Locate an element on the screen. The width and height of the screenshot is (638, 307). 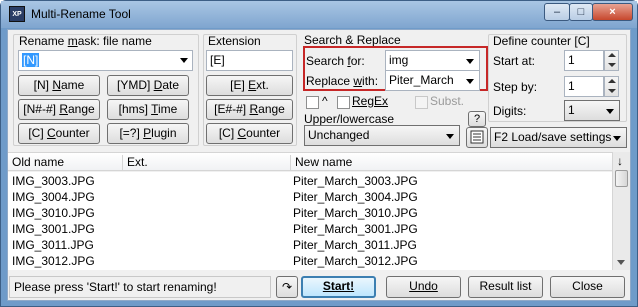
counter-label: Define counter [C] is located at coordinates (541, 41).